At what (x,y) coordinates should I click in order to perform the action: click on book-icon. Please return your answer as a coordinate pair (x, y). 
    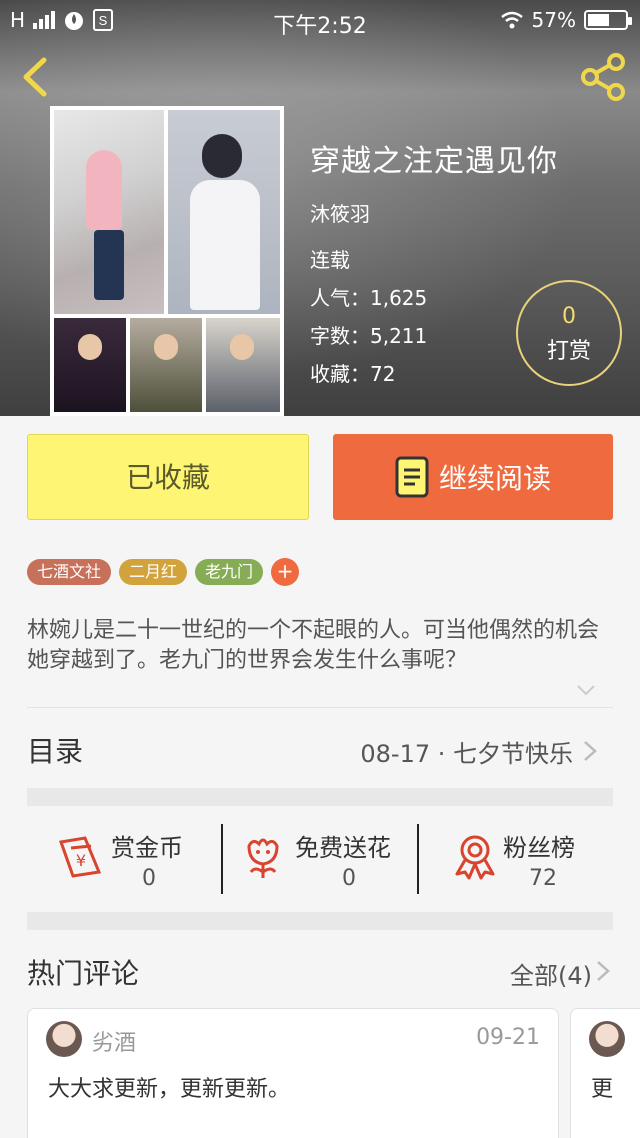
    Looking at the image, I should click on (412, 477).